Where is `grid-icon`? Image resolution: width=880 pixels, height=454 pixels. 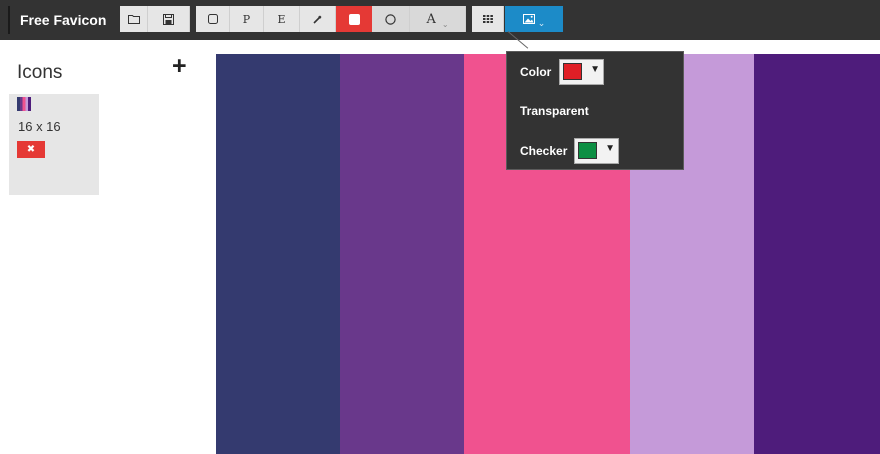
grid-icon is located at coordinates (487, 19).